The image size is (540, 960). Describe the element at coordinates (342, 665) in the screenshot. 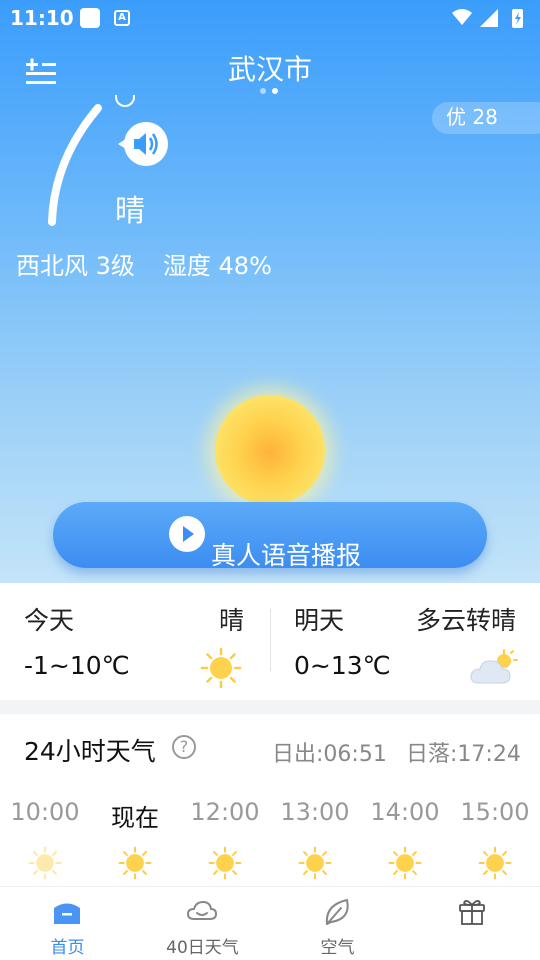

I see `forecast-temp: 0~13℃` at that location.